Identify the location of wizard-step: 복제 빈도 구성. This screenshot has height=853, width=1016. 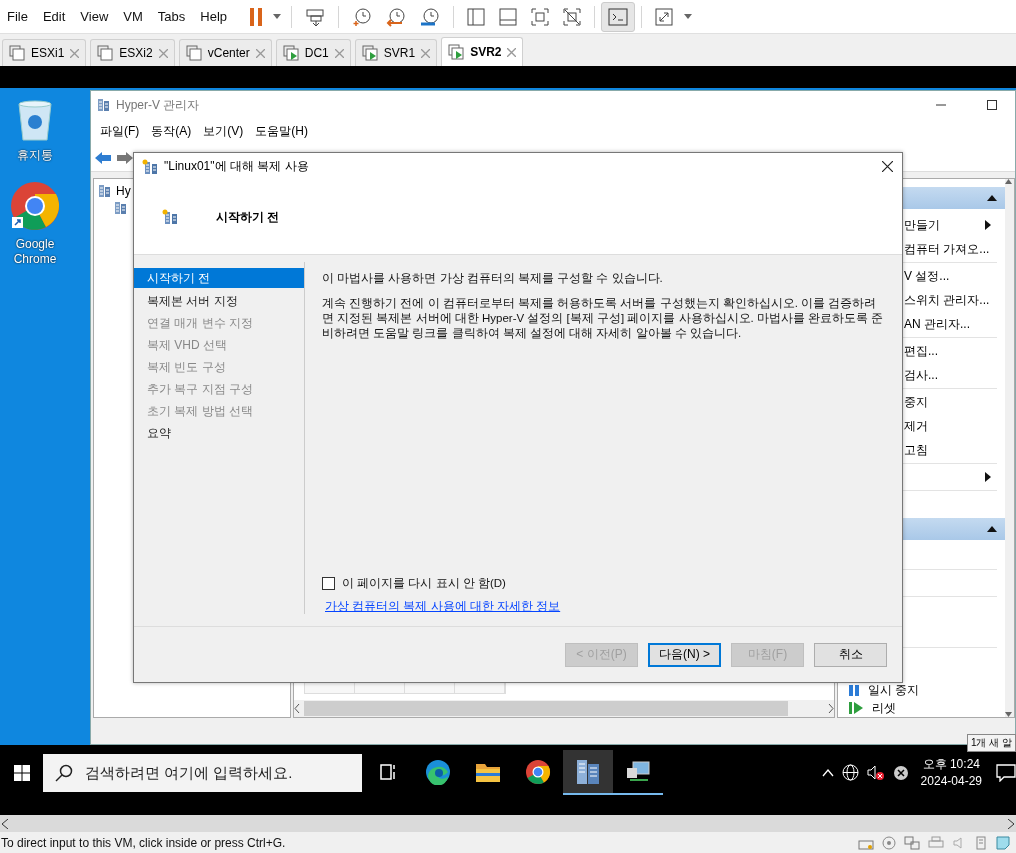
(219, 367).